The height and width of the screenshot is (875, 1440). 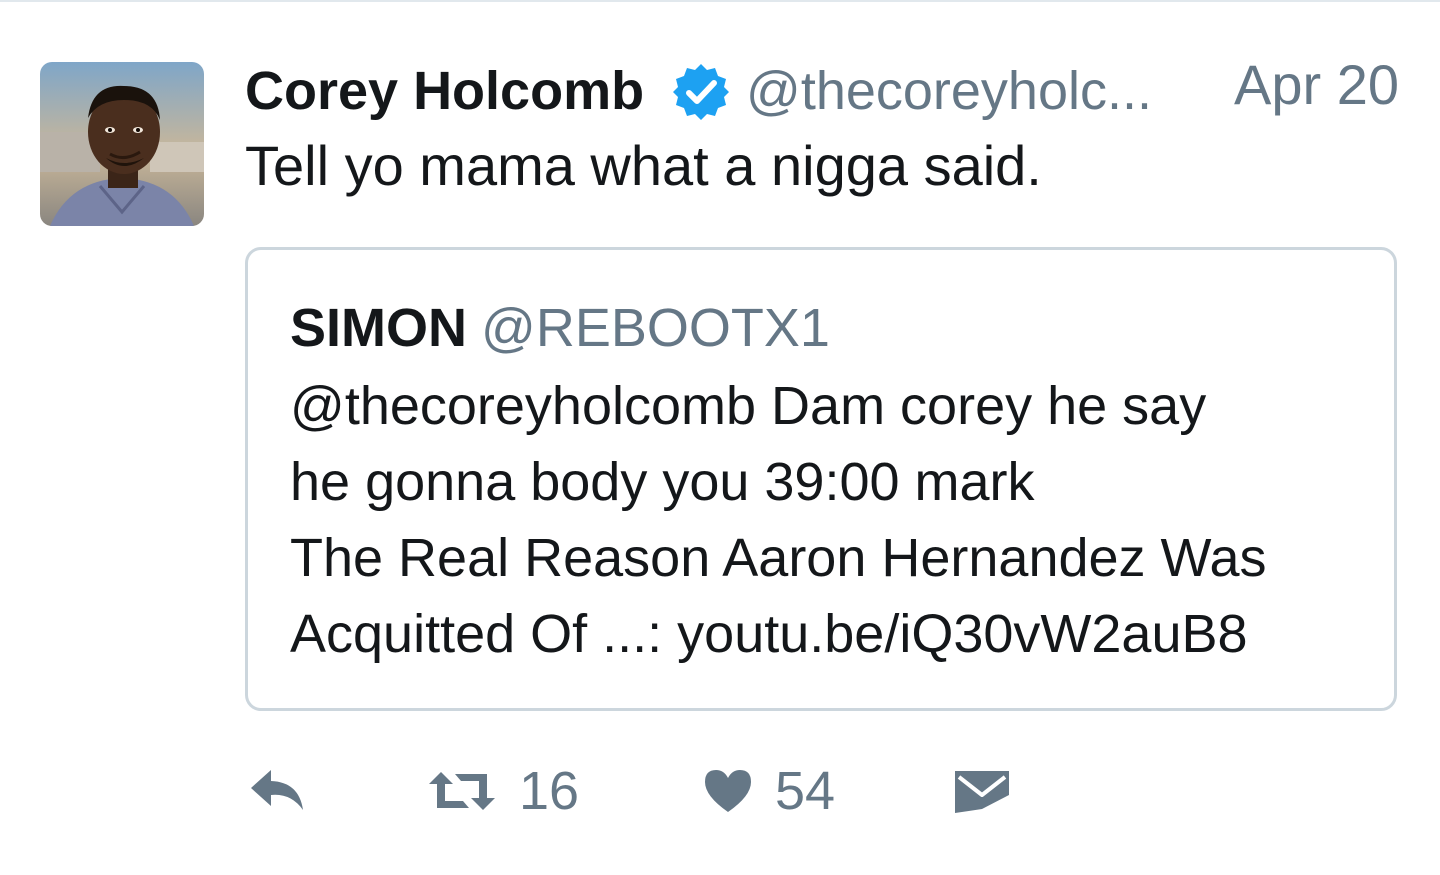 What do you see at coordinates (805, 791) in the screenshot?
I see `like-count: 54` at bounding box center [805, 791].